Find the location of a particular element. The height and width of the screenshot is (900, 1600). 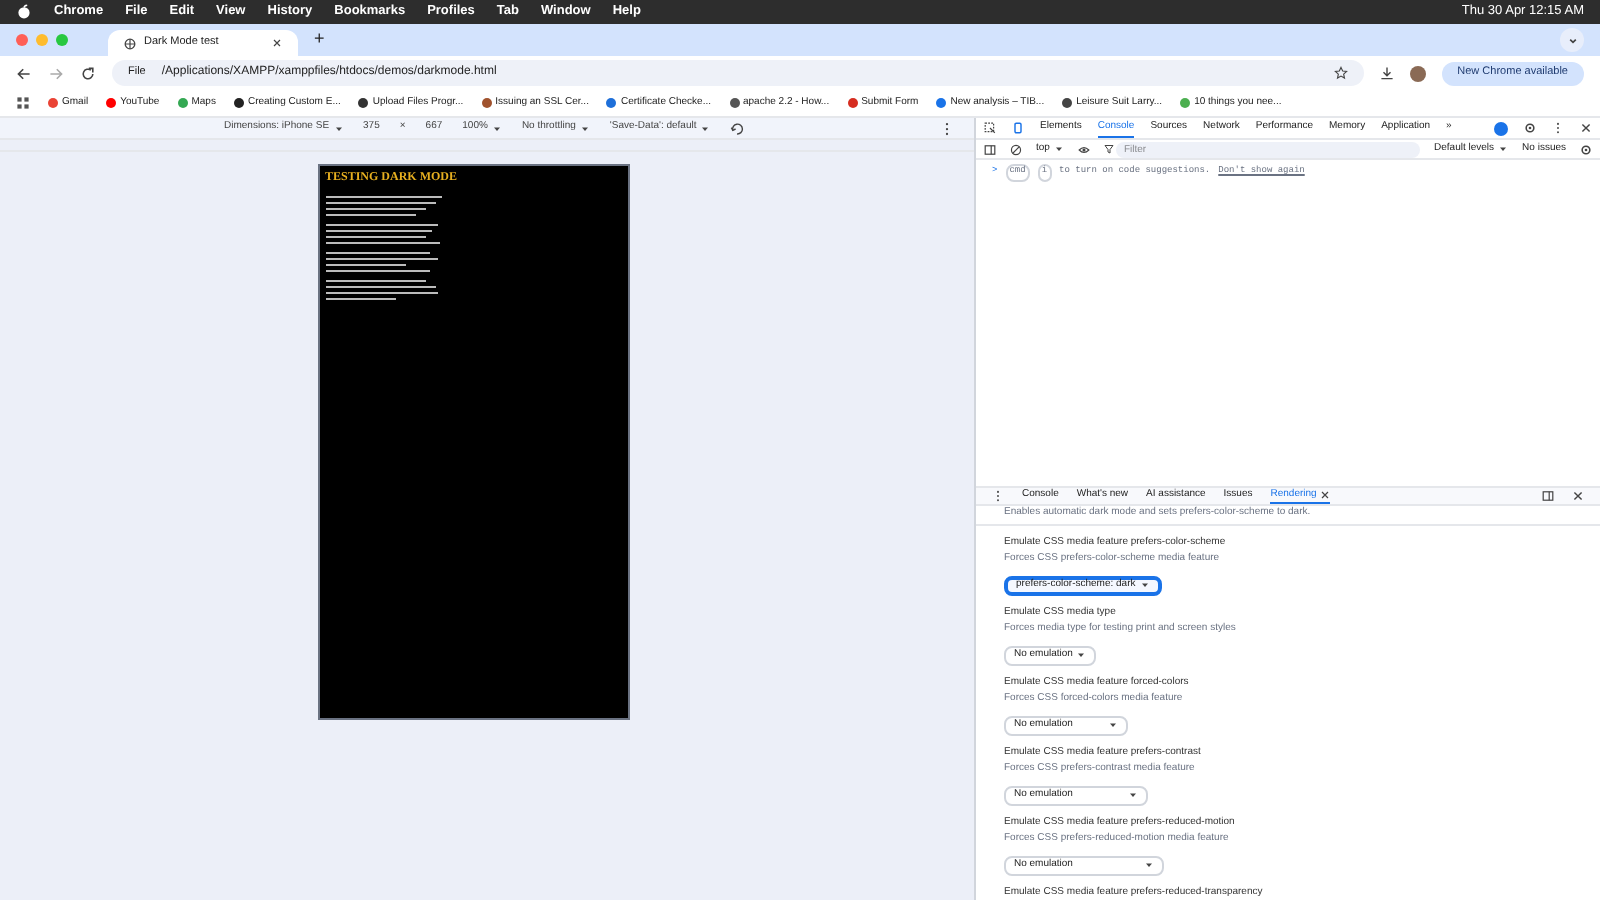

apple-logo-icon is located at coordinates (24, 12).